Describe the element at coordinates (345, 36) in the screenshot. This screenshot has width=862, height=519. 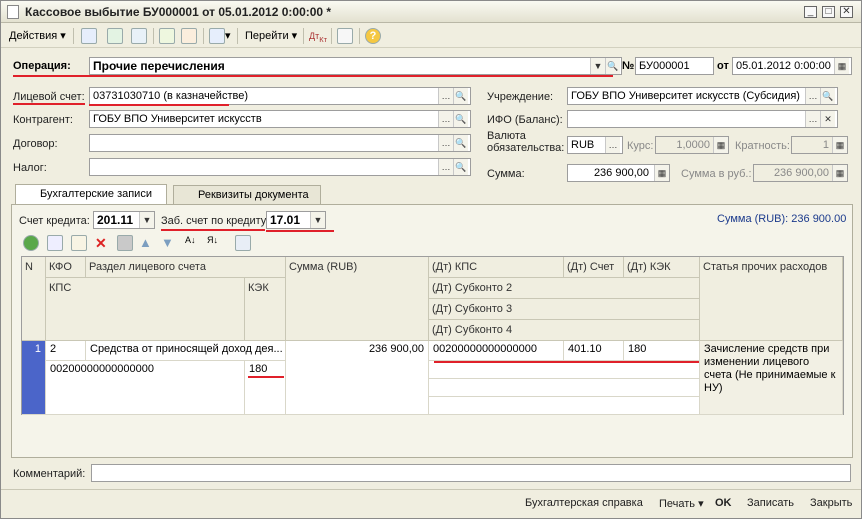
I see `list-icon` at that location.